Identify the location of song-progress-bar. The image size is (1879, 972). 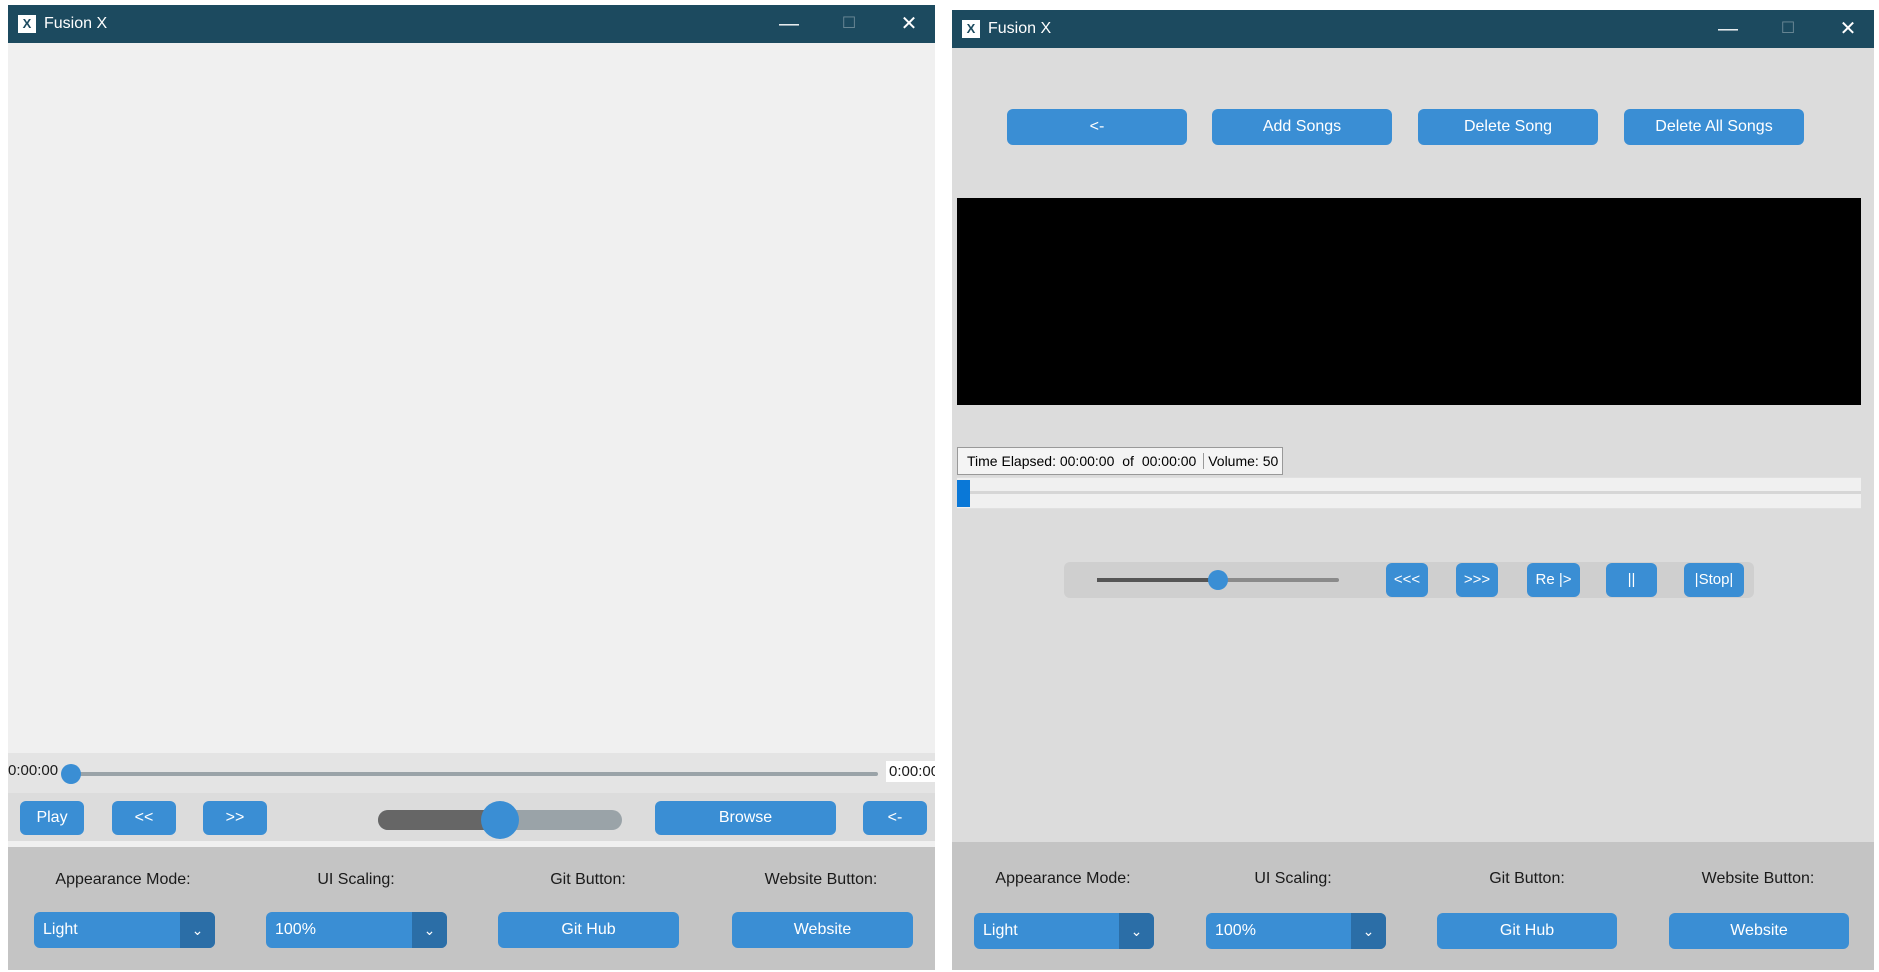
(1409, 493).